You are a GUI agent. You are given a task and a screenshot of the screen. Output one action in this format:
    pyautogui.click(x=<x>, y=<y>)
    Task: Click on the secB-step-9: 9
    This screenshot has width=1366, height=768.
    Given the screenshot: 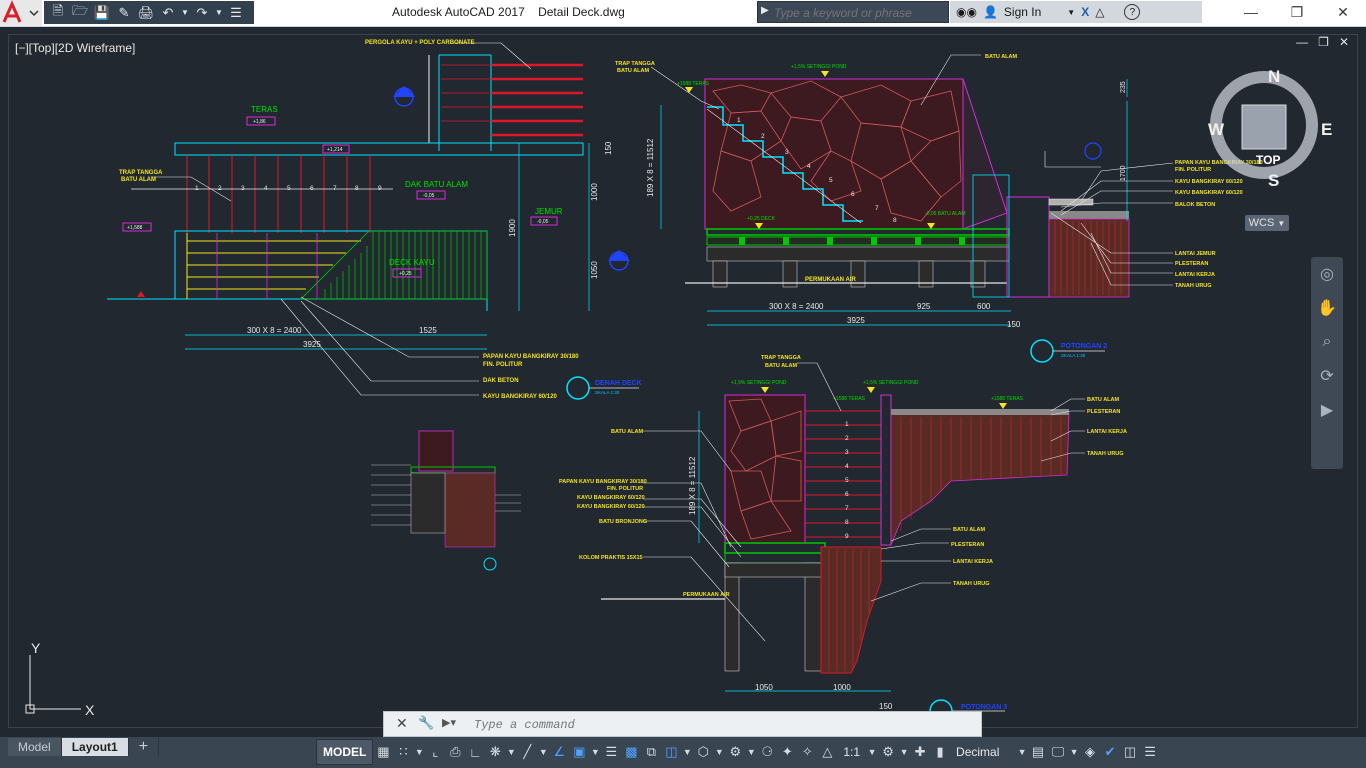 What is the action you would take?
    pyautogui.click(x=847, y=536)
    